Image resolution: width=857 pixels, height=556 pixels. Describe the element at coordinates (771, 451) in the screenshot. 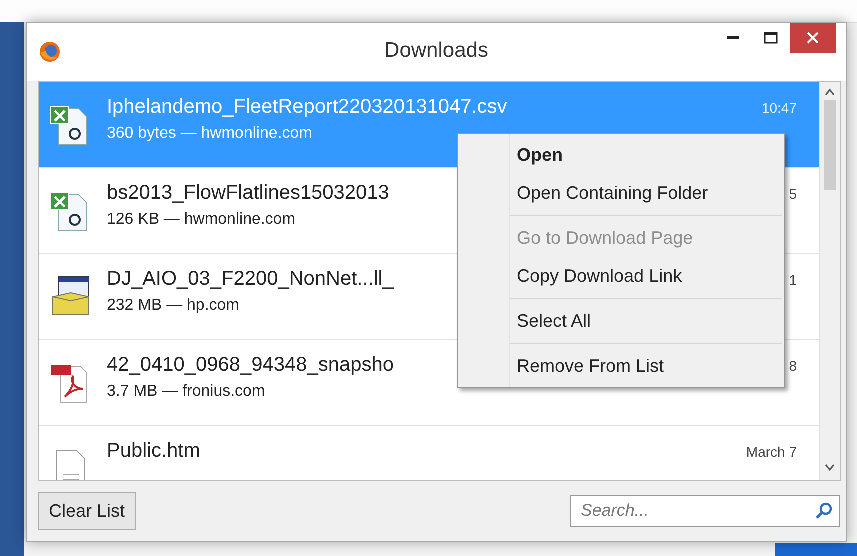

I see `download-time: March 7` at that location.